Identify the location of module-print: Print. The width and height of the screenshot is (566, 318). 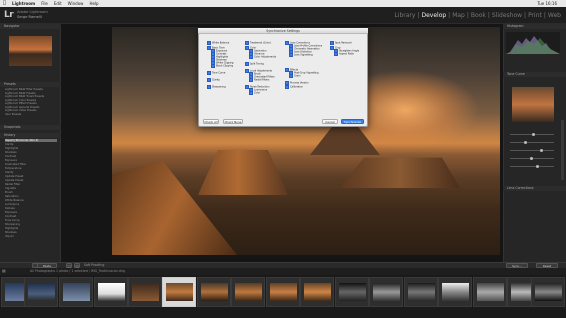
(535, 15).